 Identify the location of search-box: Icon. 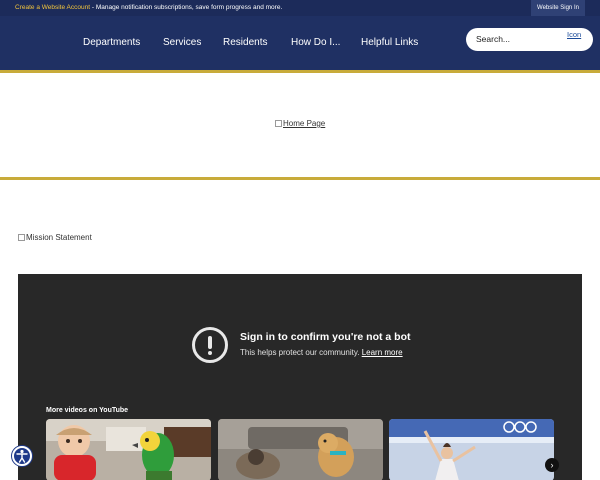
(529, 39).